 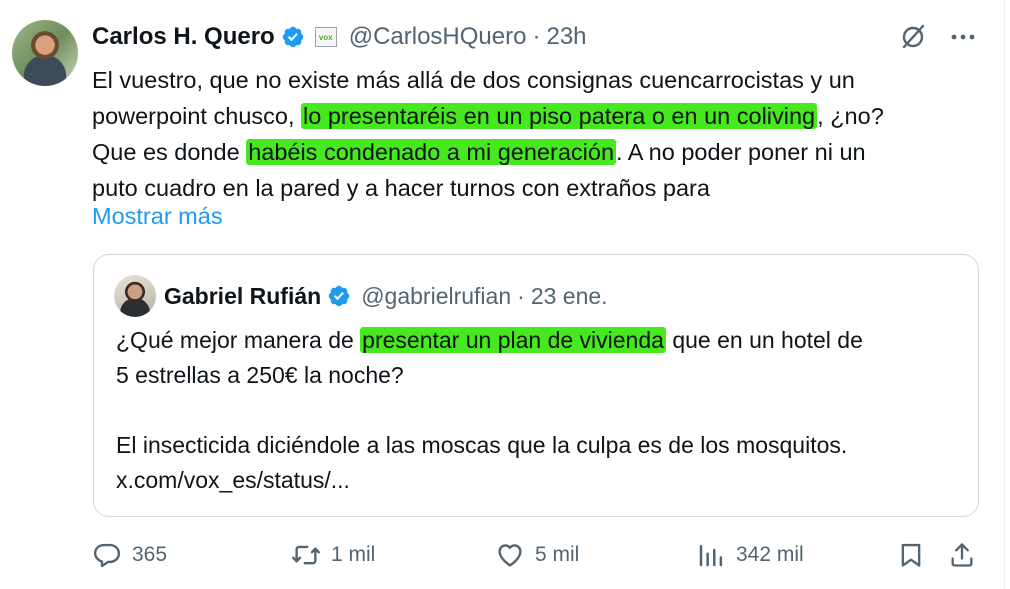 I want to click on highlighted-text: presentar un plan de vivienda, so click(x=513, y=340).